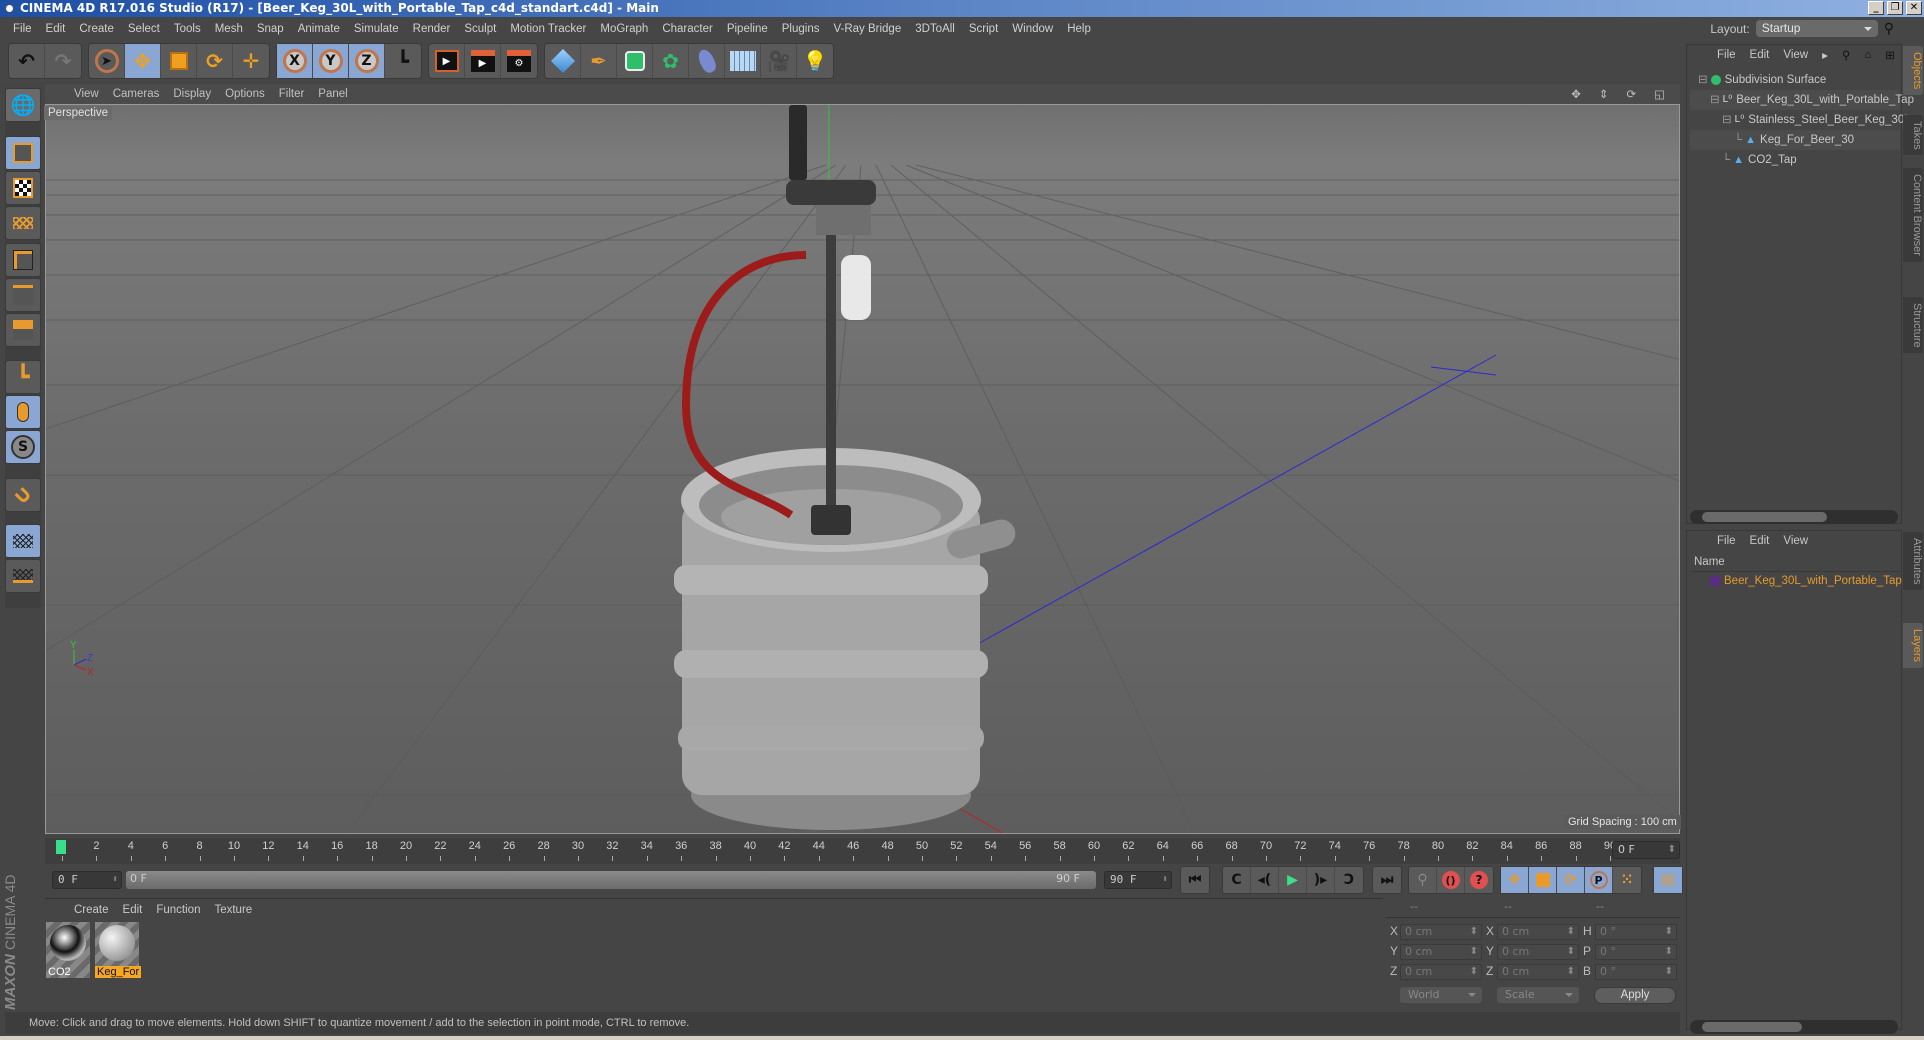 This screenshot has width=1924, height=1040. I want to click on material-menu-function: Function, so click(178, 910).